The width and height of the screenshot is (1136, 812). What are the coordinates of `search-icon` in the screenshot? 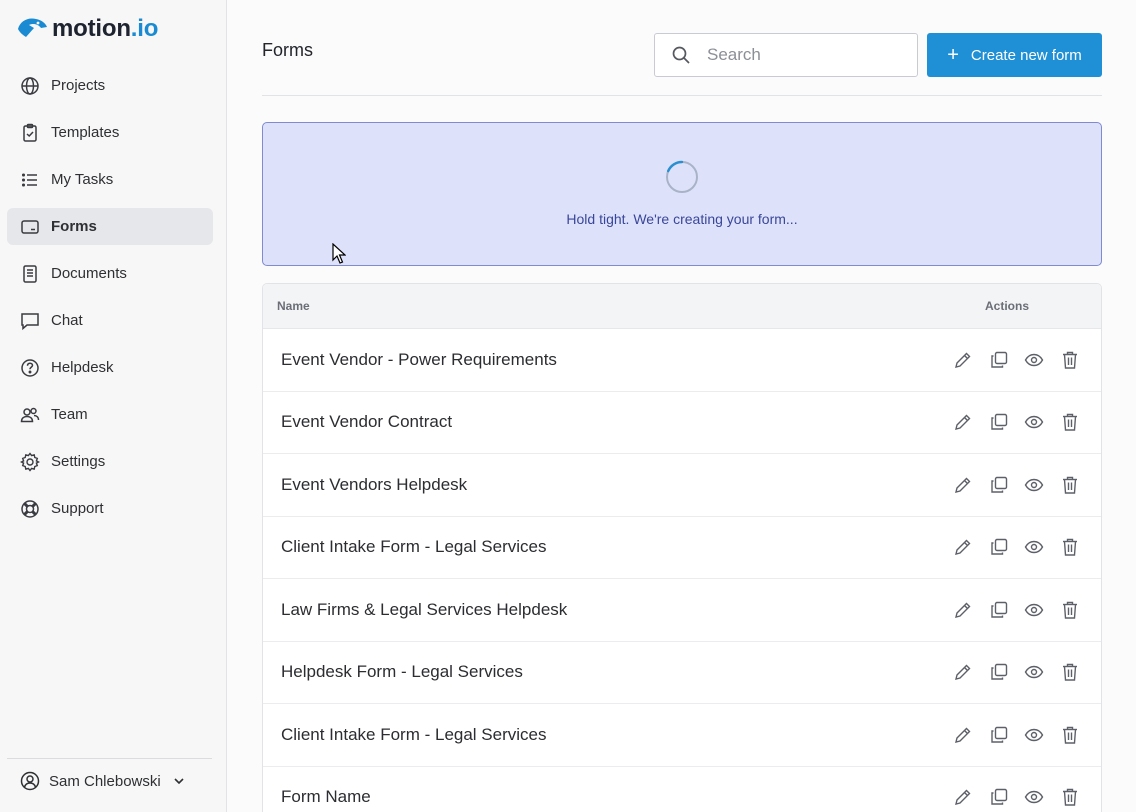 It's located at (681, 55).